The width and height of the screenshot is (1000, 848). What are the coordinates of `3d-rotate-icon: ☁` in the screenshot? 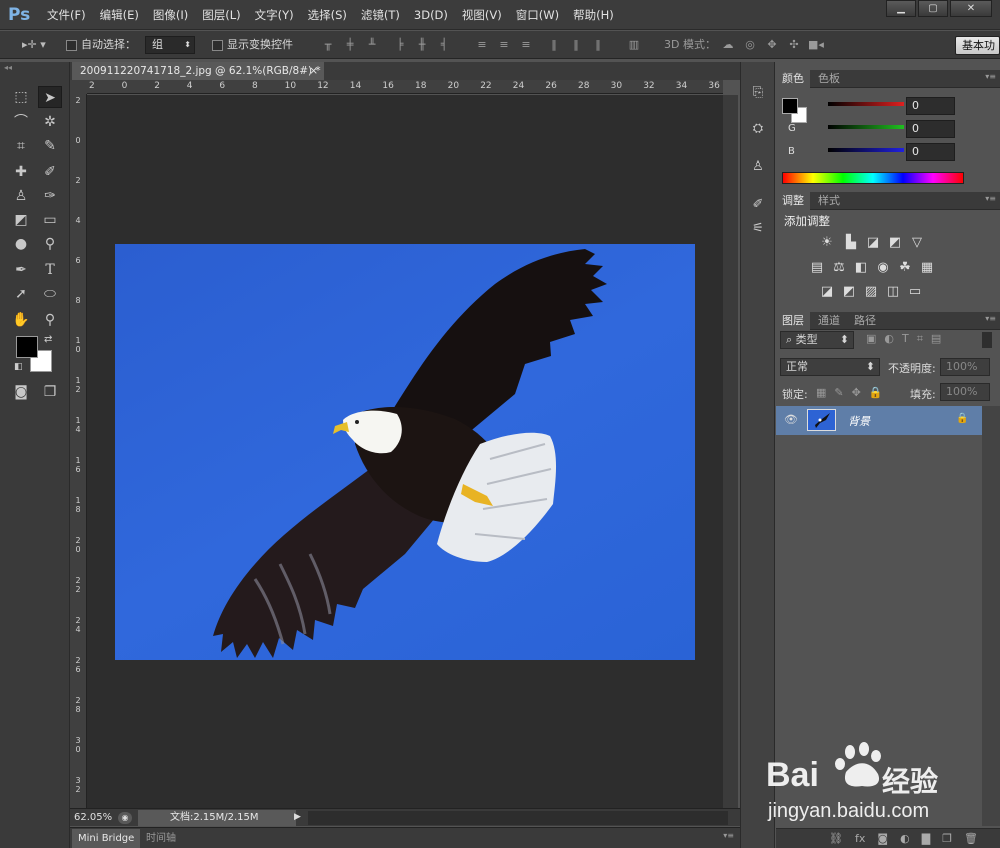 It's located at (728, 45).